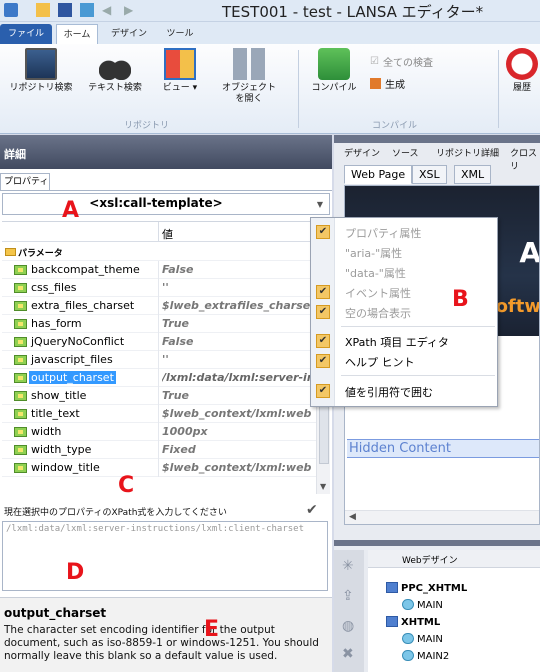  I want to click on open-icon, so click(43, 10).